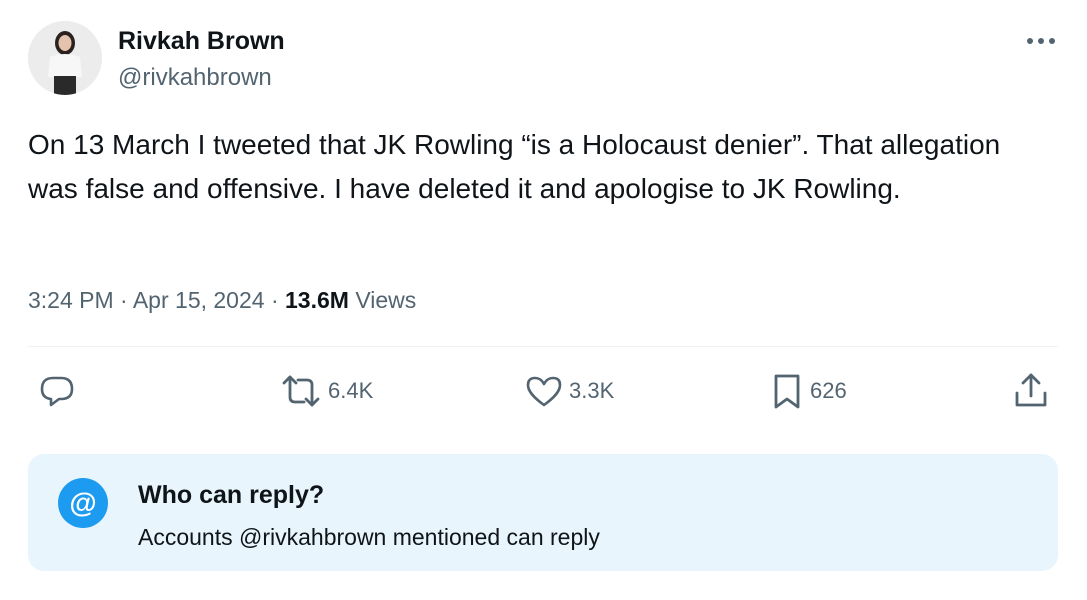  I want to click on divider, so click(543, 346).